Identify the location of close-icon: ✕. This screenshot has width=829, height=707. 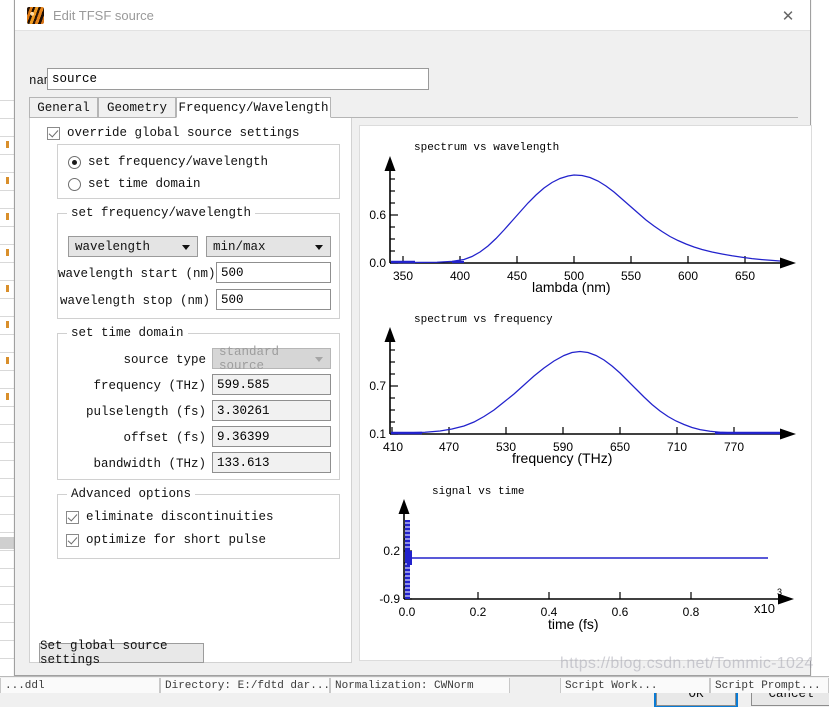
(788, 15).